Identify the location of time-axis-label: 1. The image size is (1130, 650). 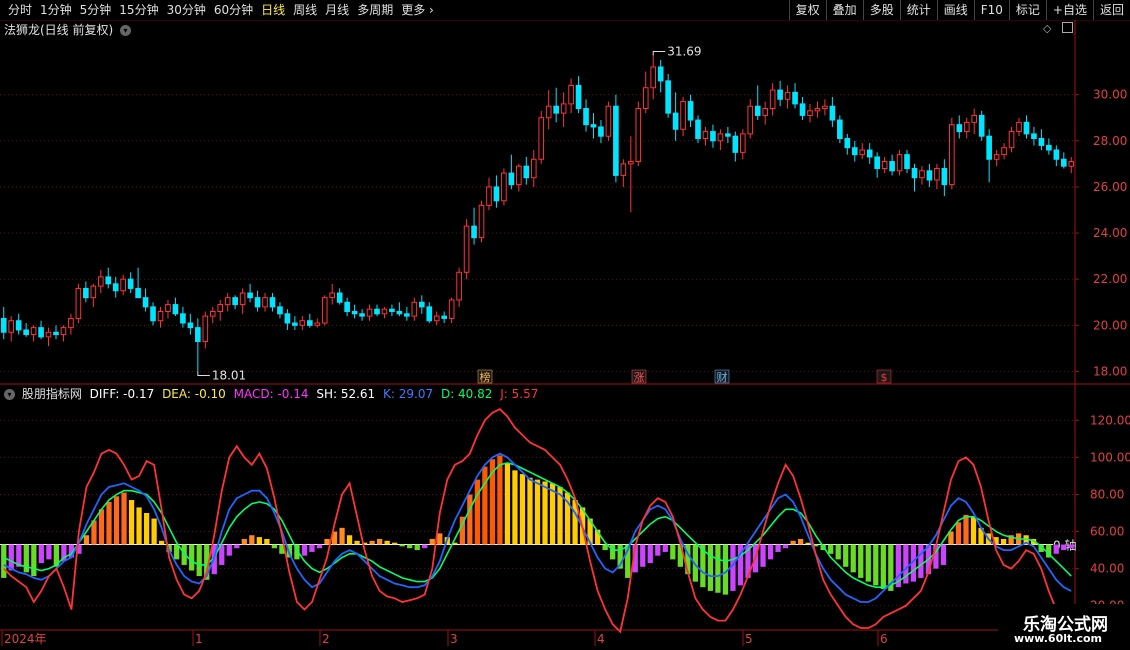
(199, 639).